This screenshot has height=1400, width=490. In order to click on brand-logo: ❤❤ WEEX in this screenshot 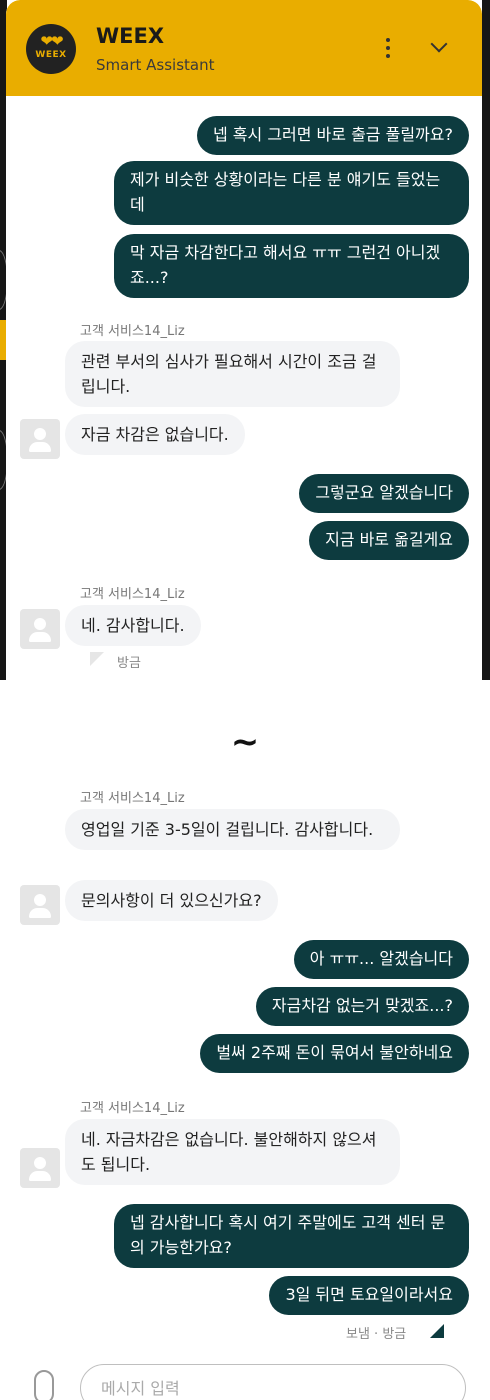, I will do `click(51, 49)`.